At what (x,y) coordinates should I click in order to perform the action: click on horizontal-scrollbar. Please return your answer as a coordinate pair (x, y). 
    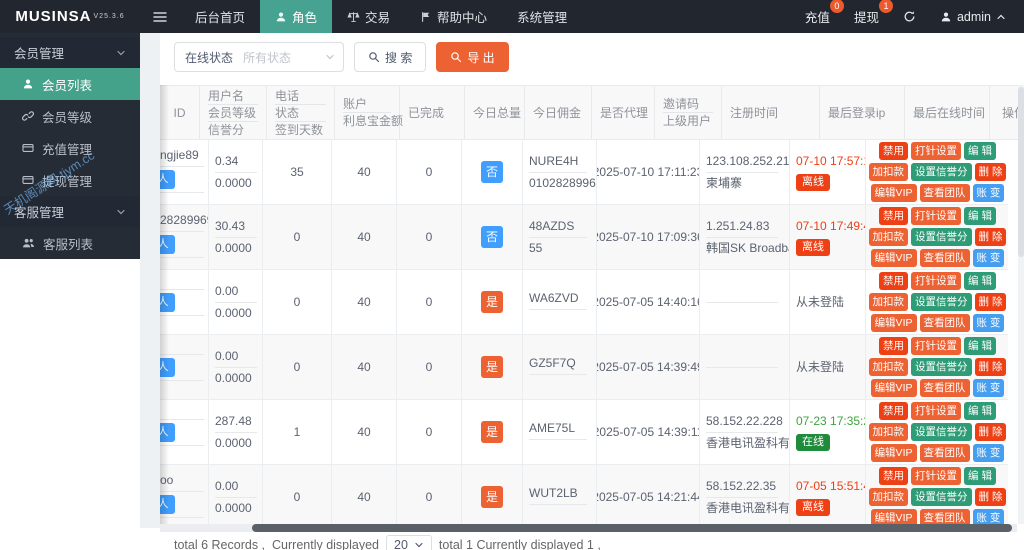
    Looking at the image, I should click on (588, 528).